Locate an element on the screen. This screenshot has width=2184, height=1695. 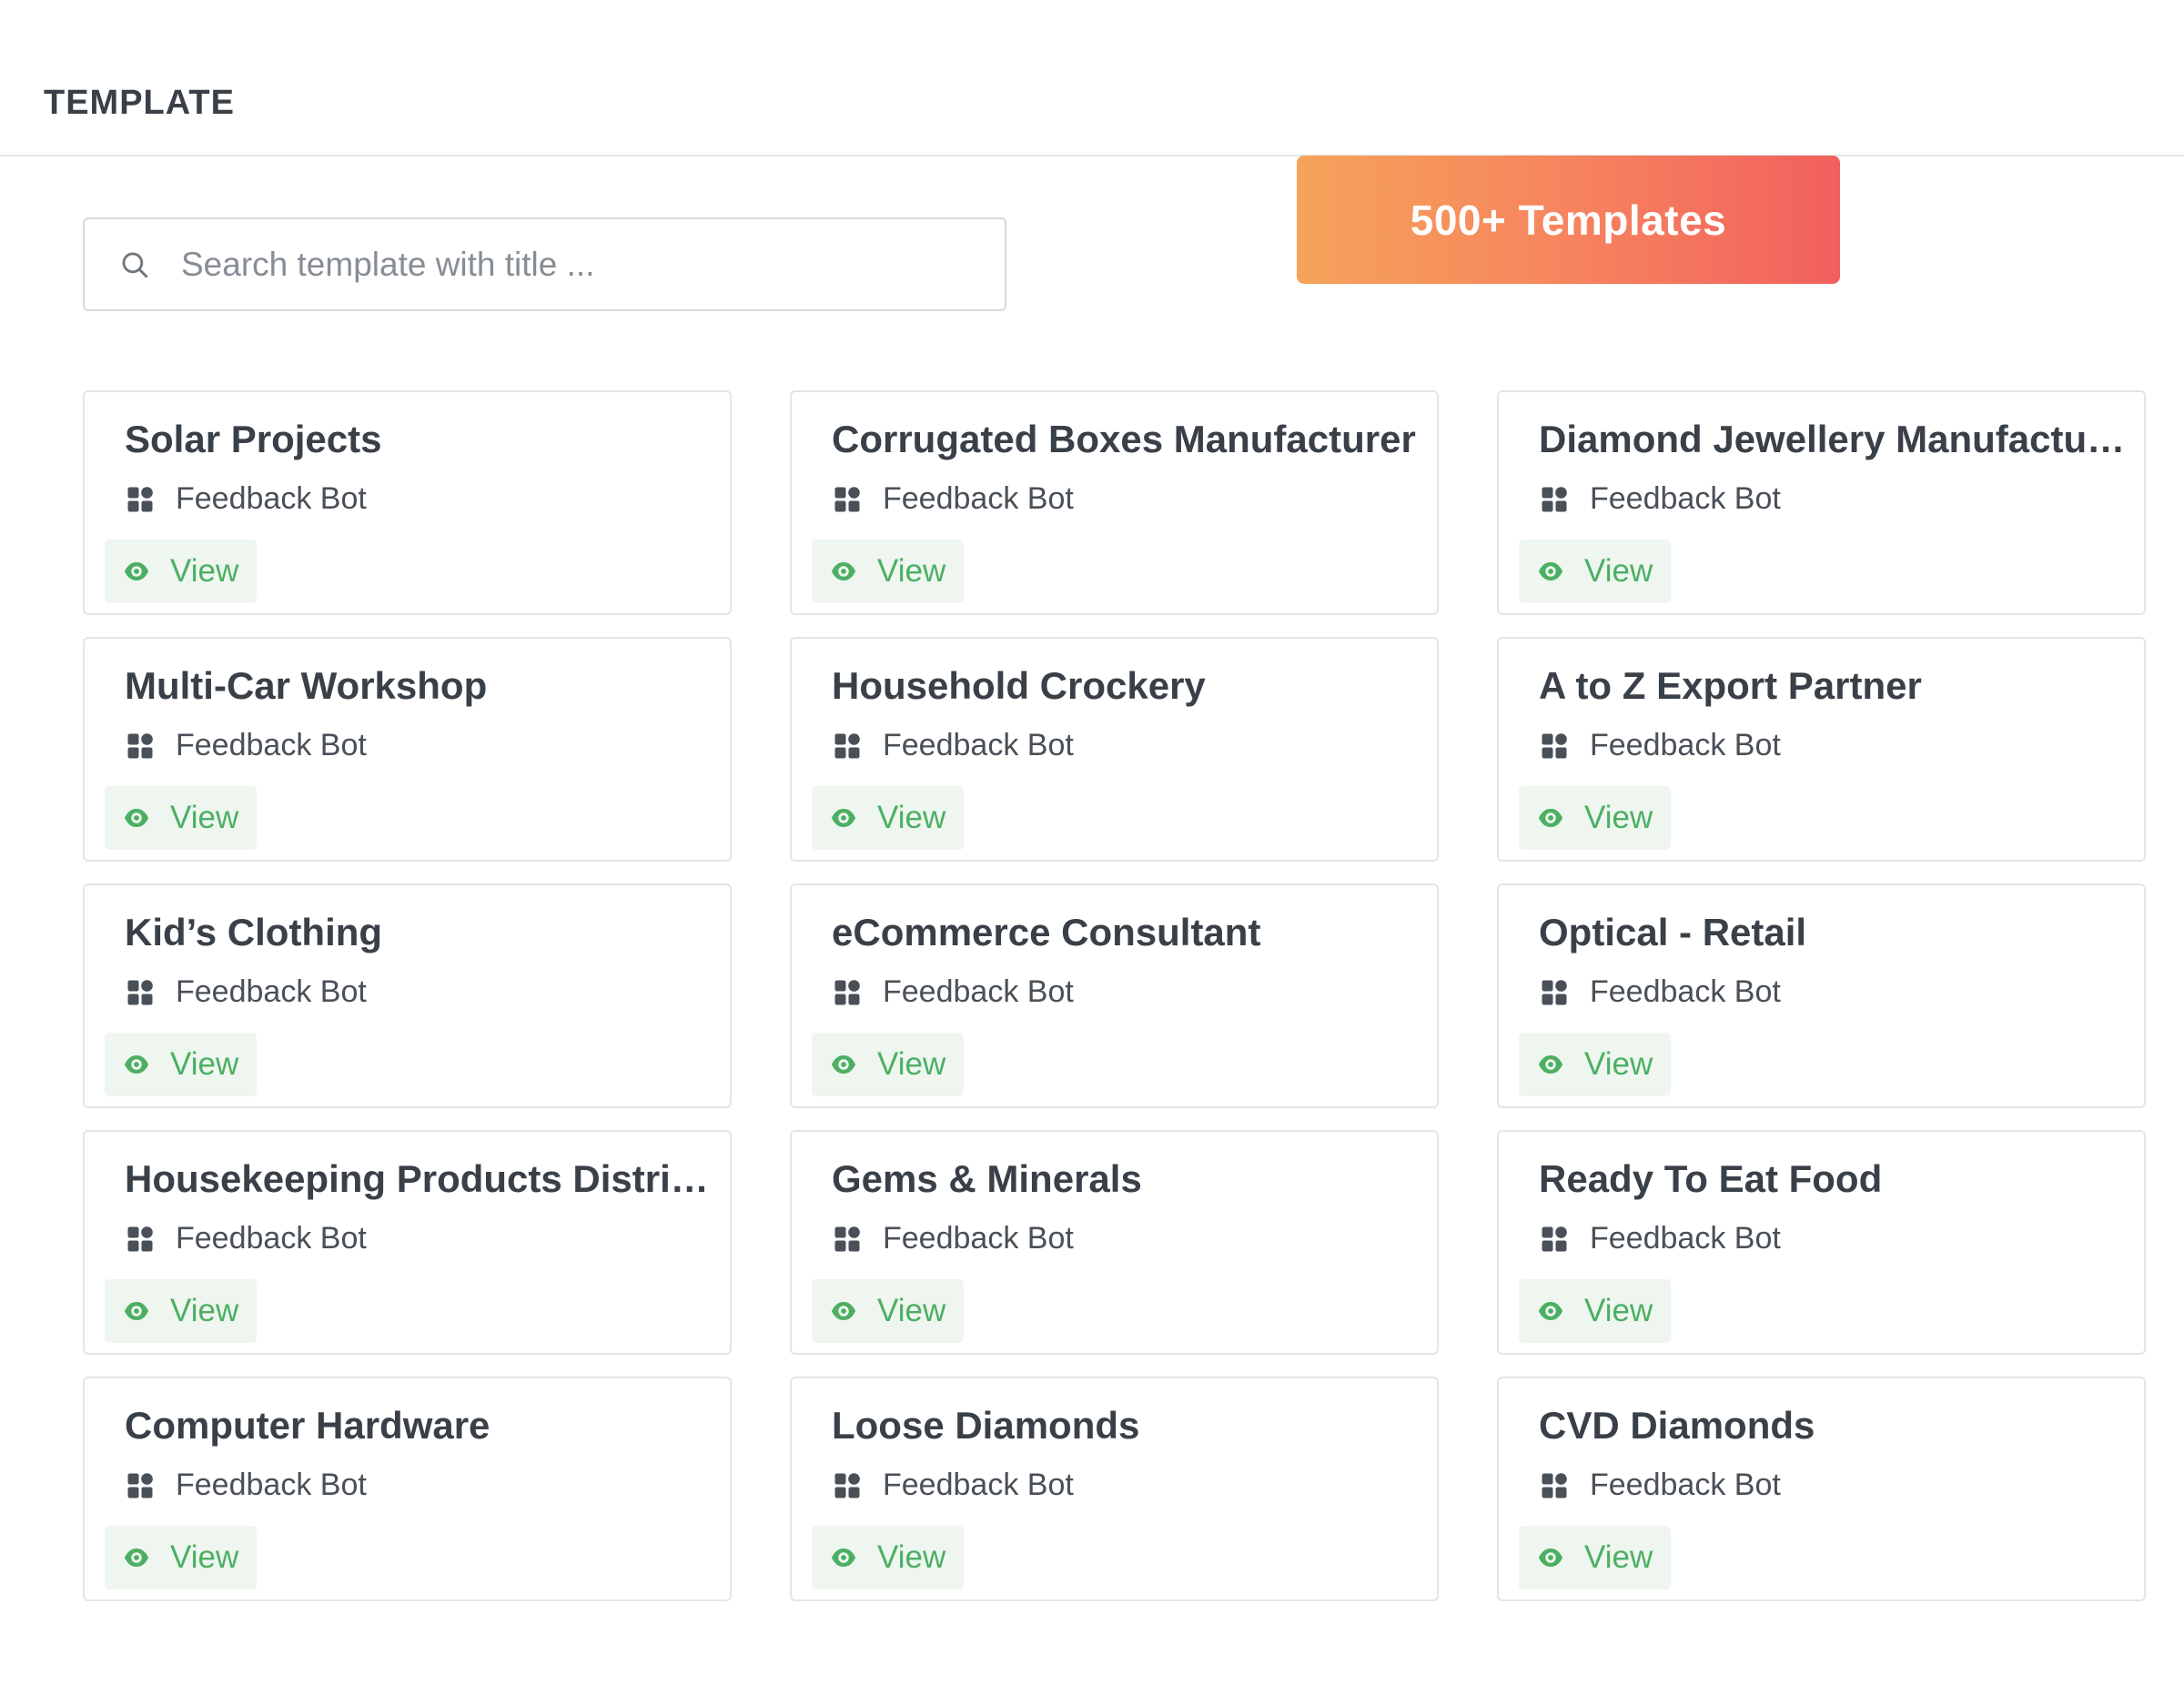
template-card: Multi-Car Workshop Feedback Bot View is located at coordinates (408, 750).